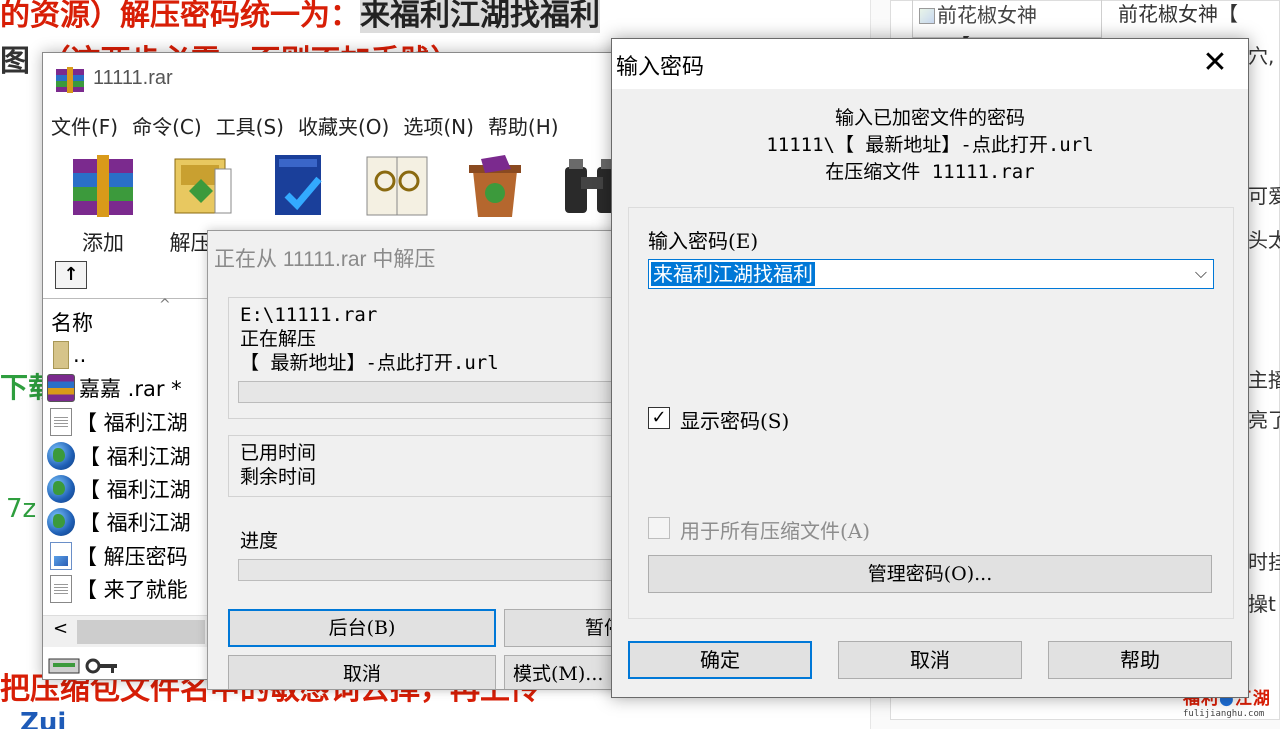 The height and width of the screenshot is (729, 1280). I want to click on logo-domain: fulijianghu.com, so click(1224, 714).